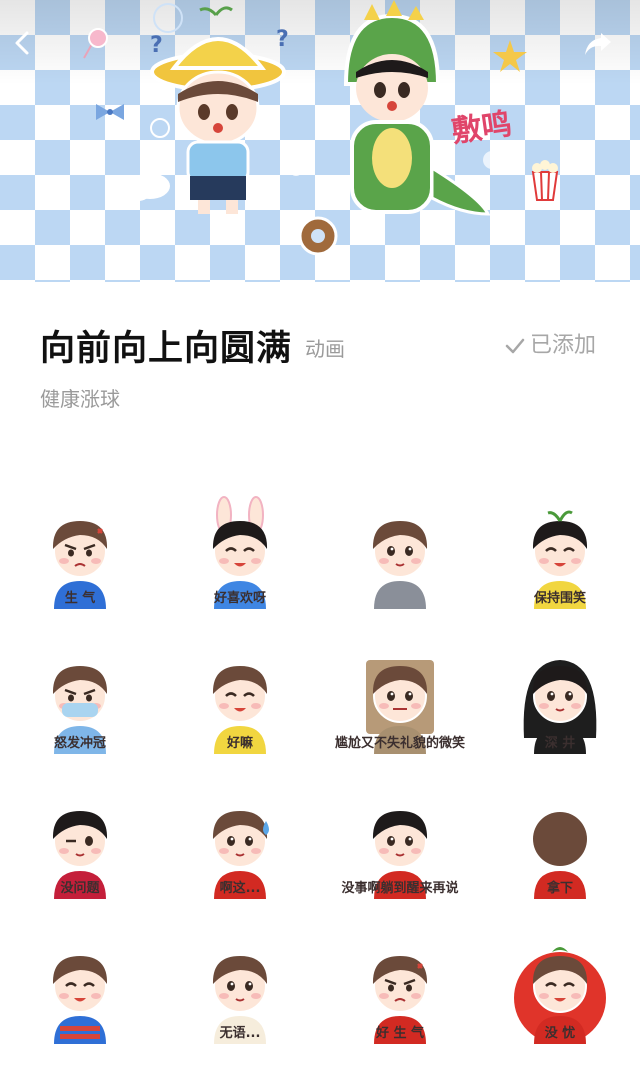 The width and height of the screenshot is (640, 1068). What do you see at coordinates (598, 44) in the screenshot?
I see `share-icon` at bounding box center [598, 44].